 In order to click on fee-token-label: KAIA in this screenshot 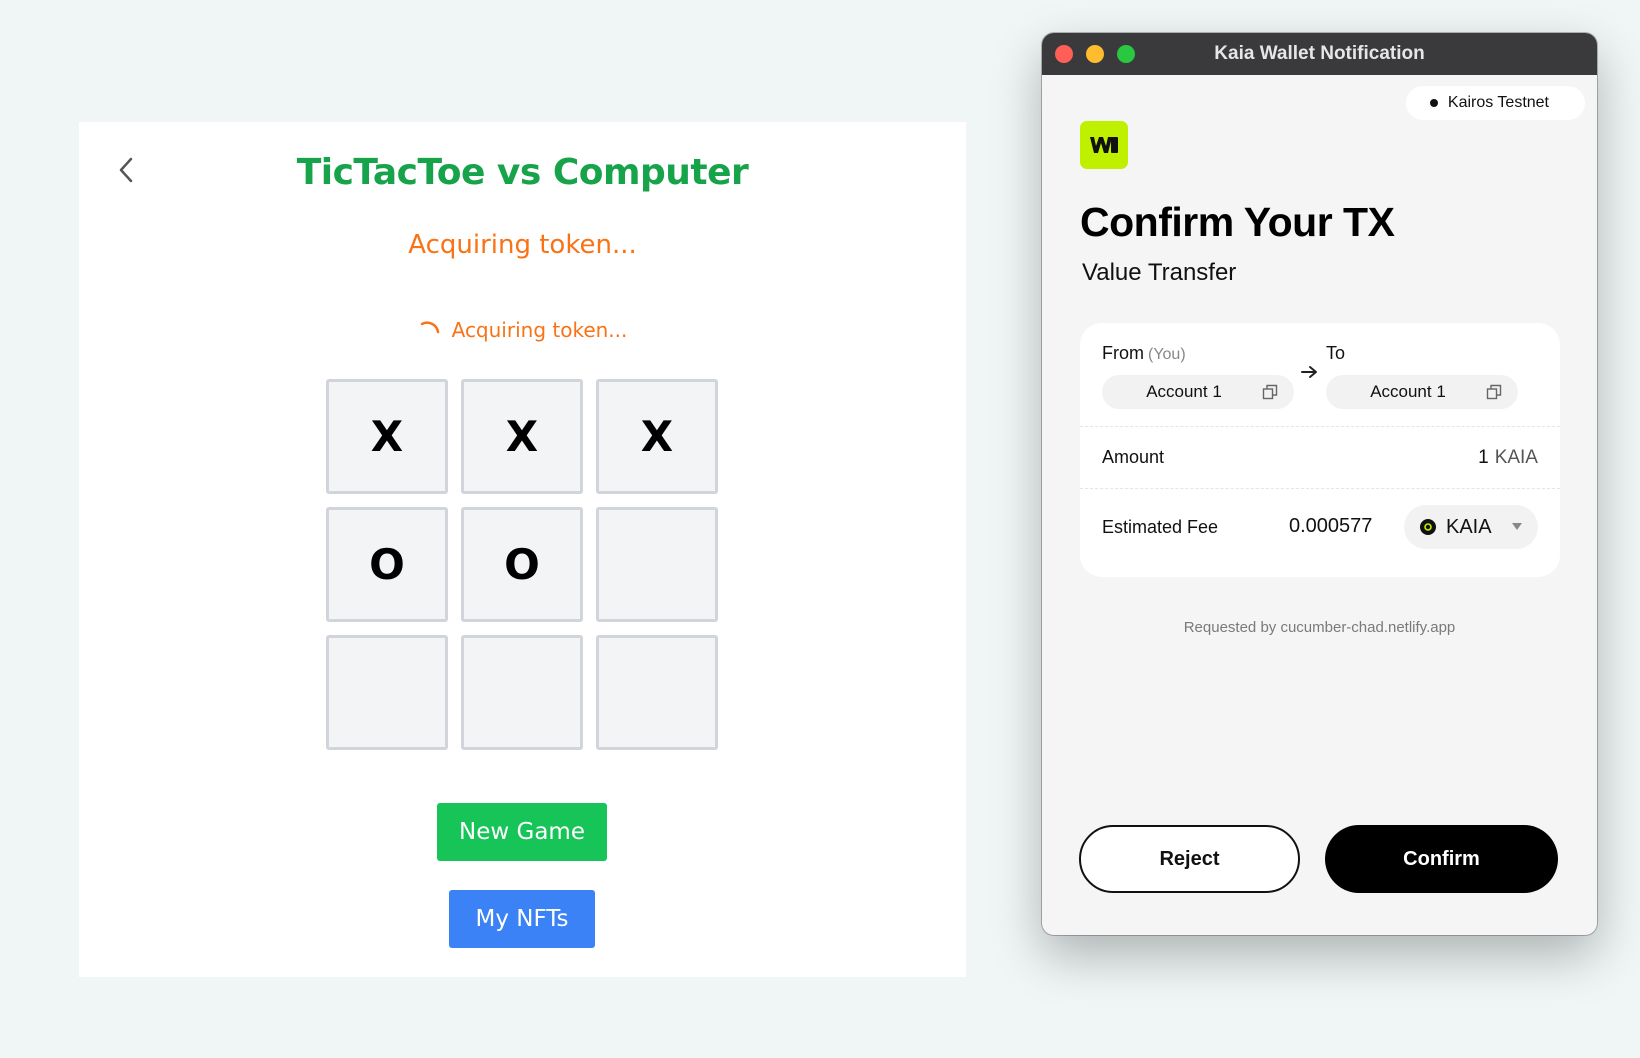, I will do `click(1469, 526)`.